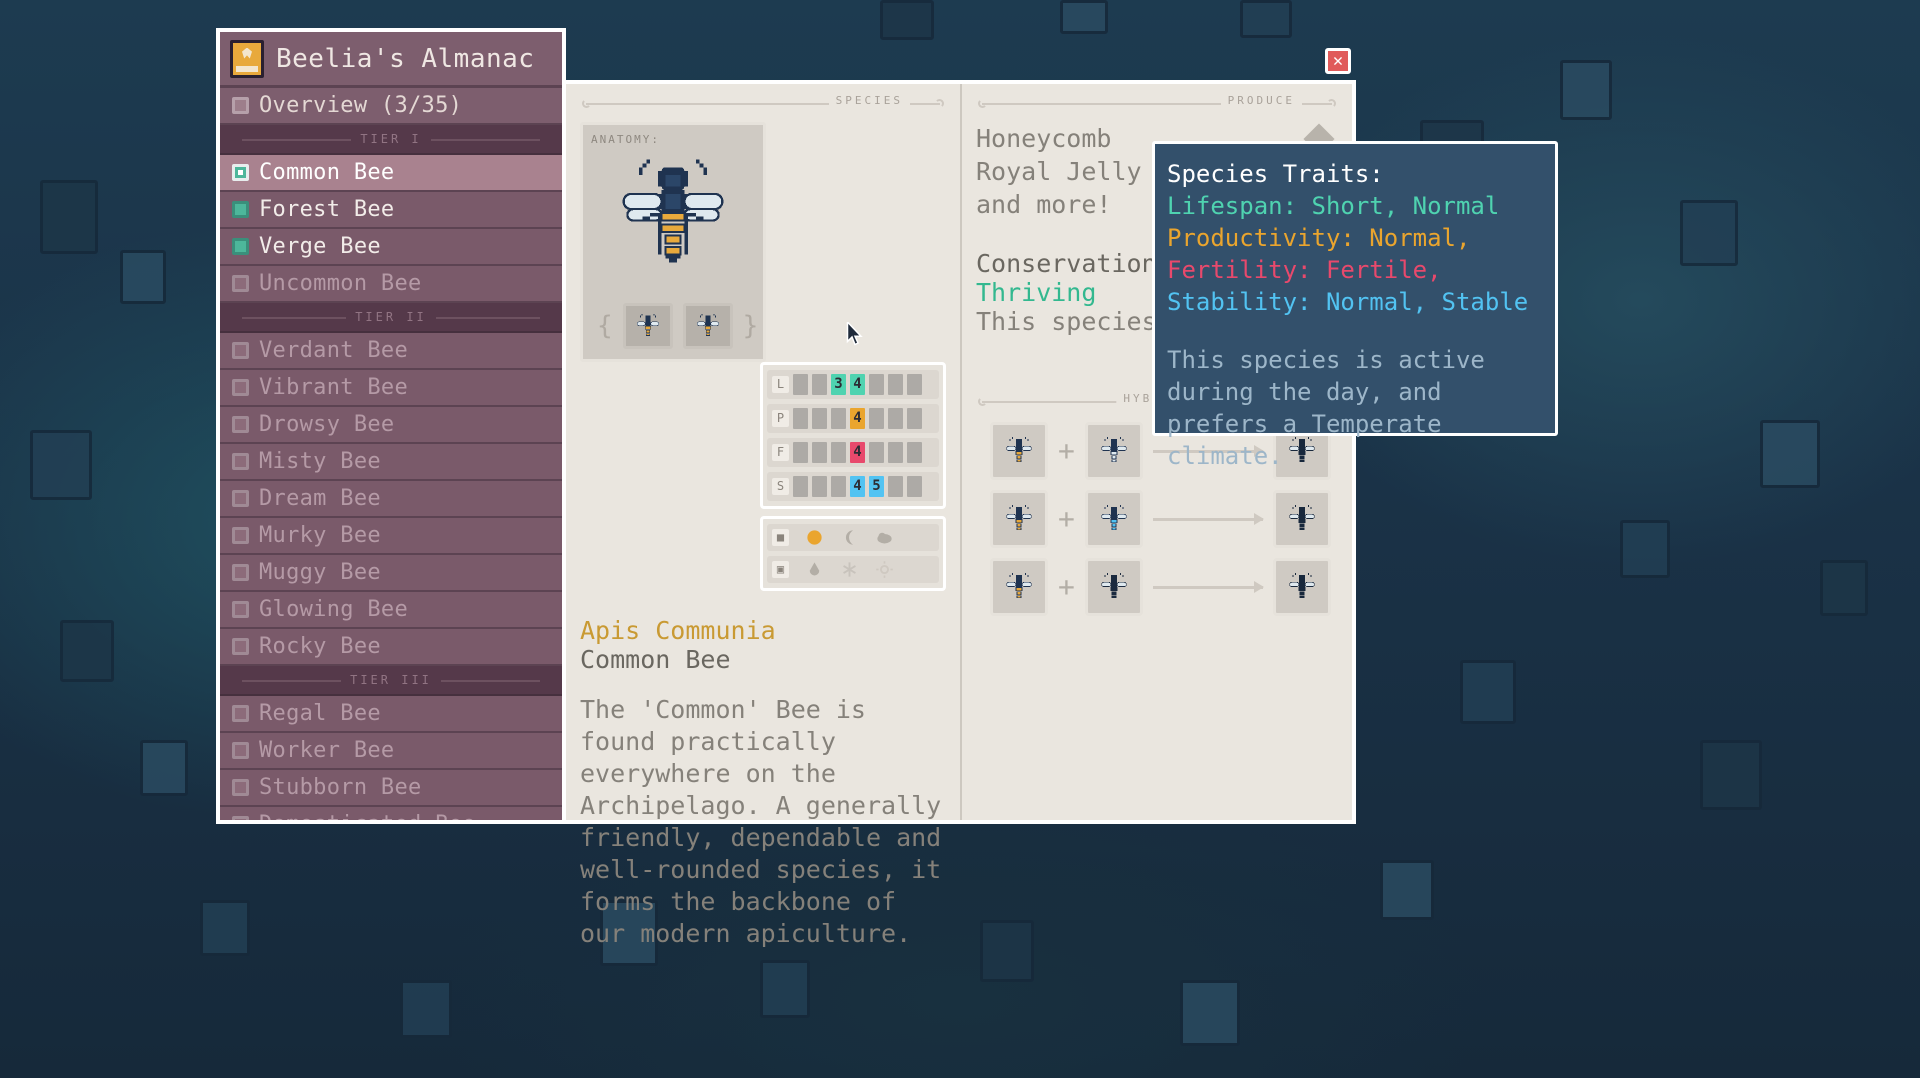  I want to click on sidebar-item-label: Worker Bee, so click(327, 750).